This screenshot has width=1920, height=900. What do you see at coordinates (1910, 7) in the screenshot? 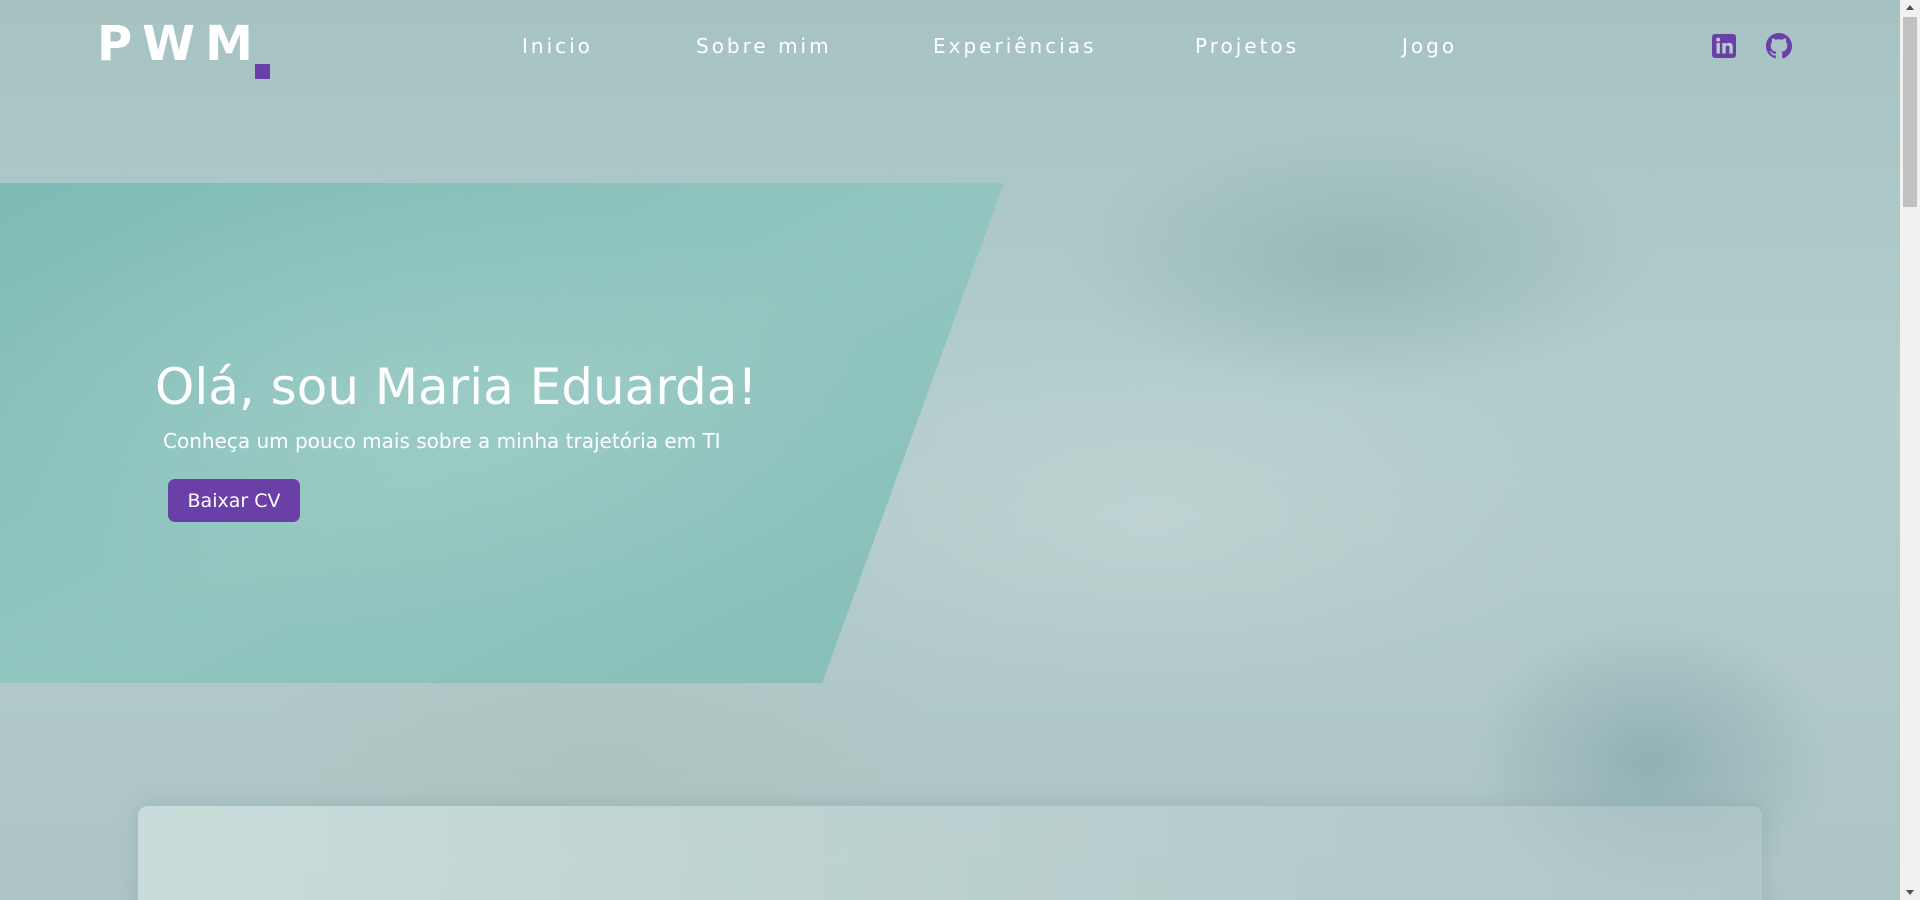
I see `scroll-up-arrow-icon` at bounding box center [1910, 7].